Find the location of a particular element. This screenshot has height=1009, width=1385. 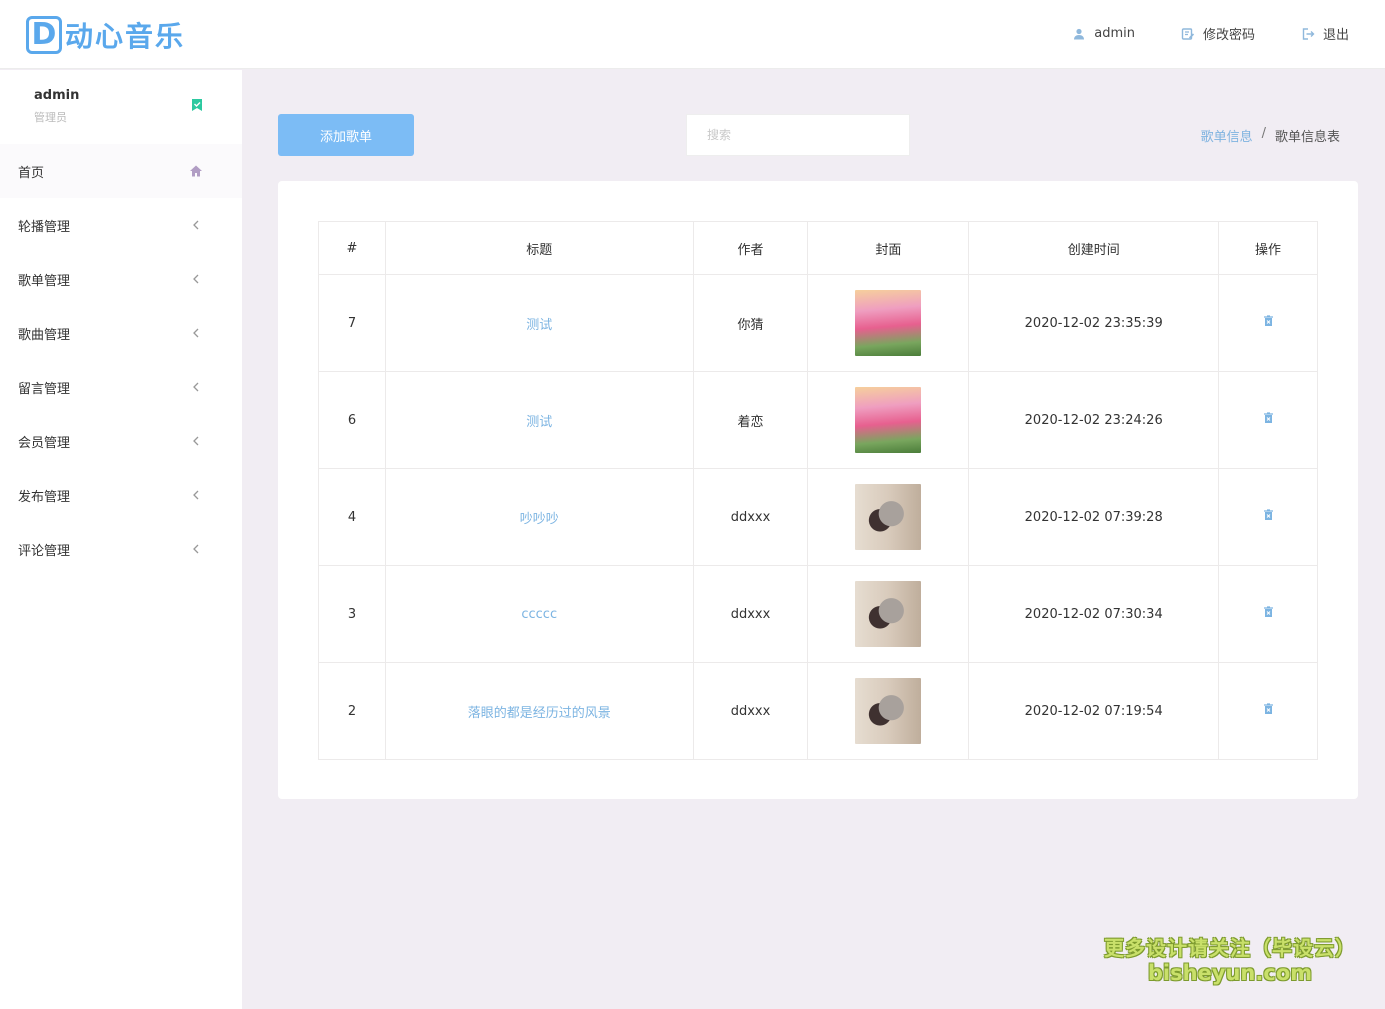

sidebar-item-label: 首页 is located at coordinates (31, 173).